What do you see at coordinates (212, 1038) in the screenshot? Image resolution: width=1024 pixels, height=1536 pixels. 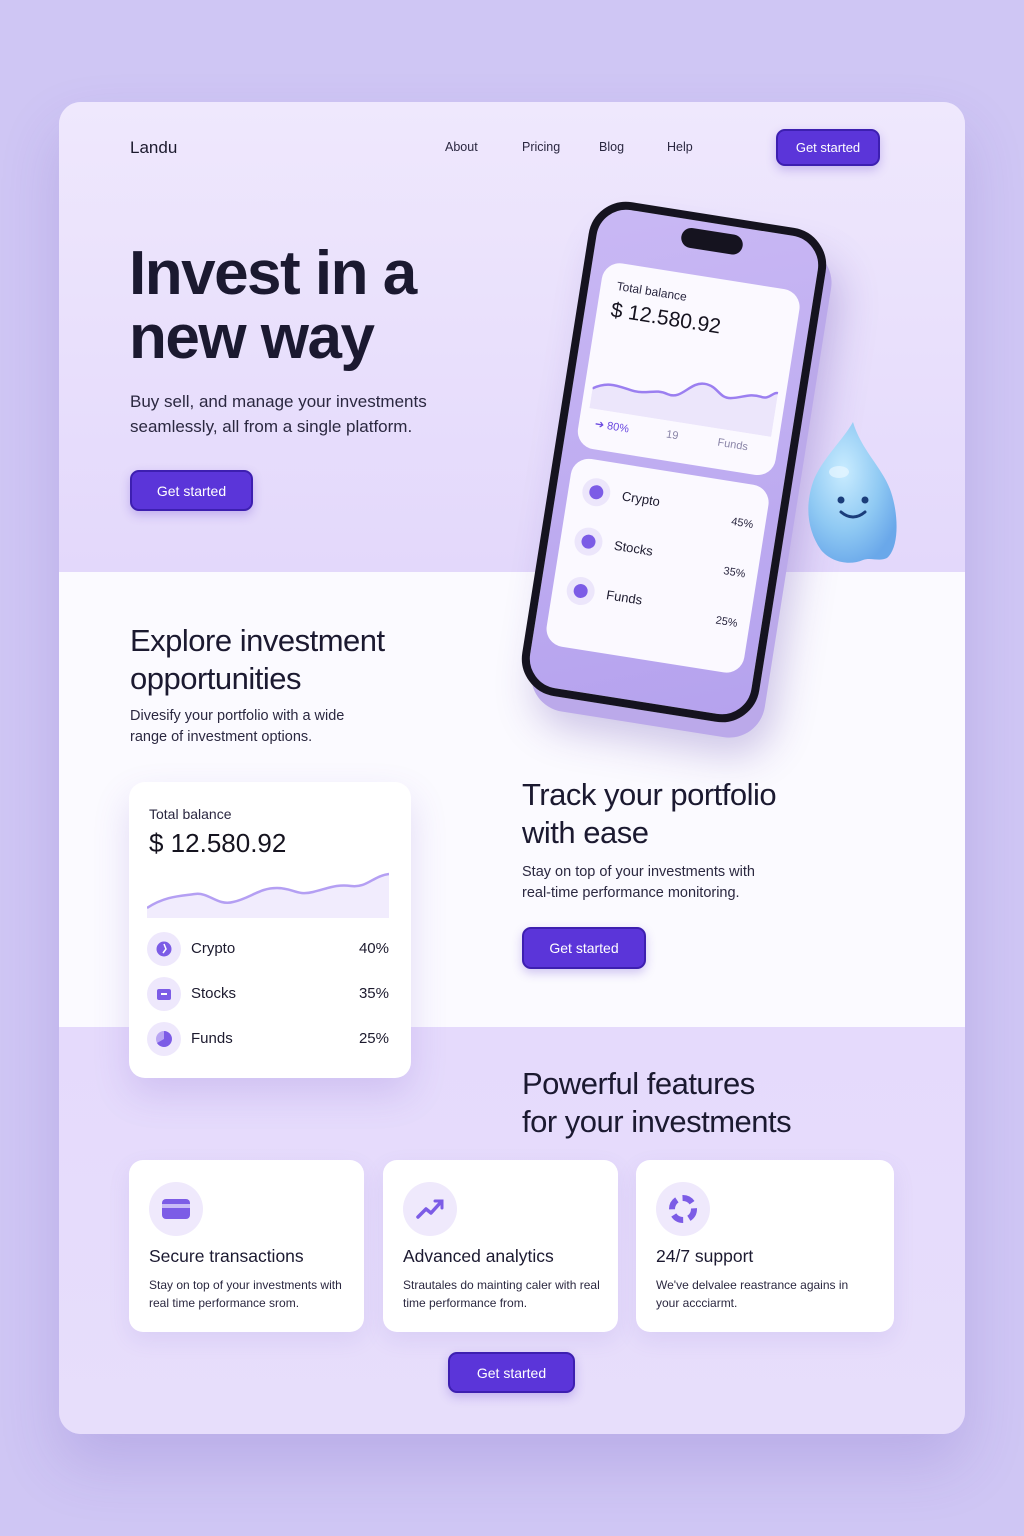 I see `balance-row-name: Funds` at bounding box center [212, 1038].